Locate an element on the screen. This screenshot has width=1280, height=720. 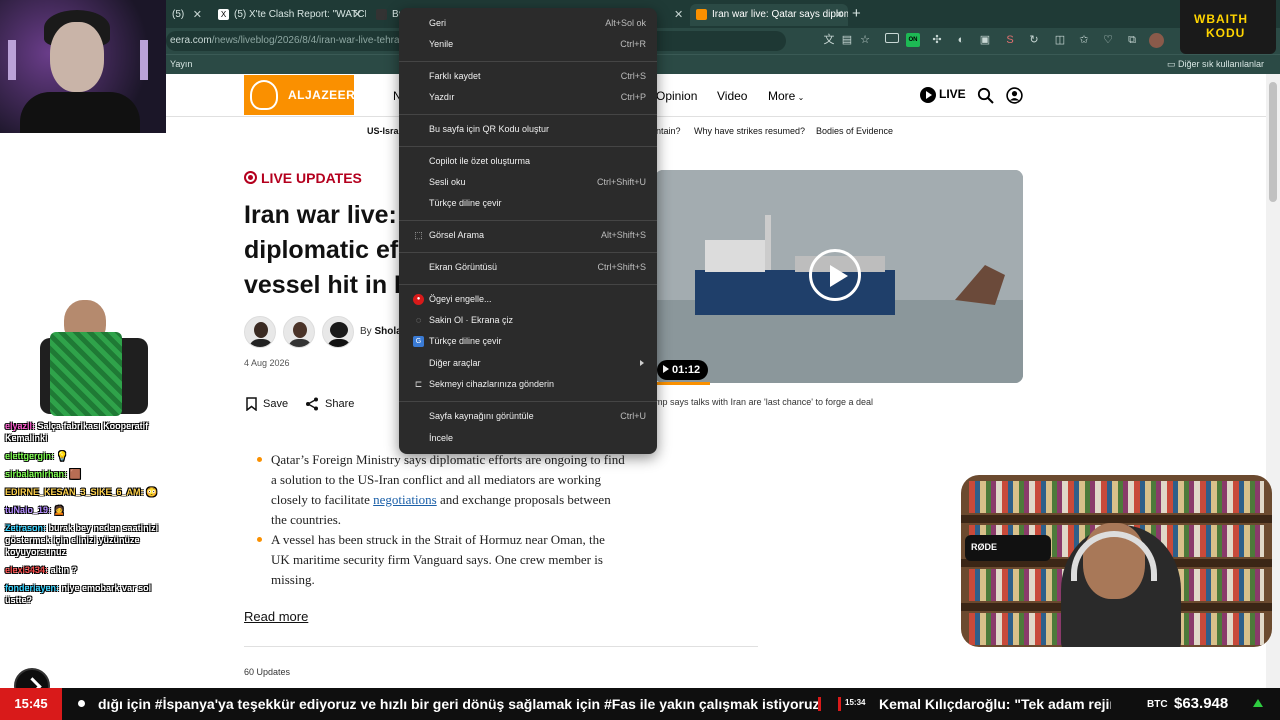
menu-shortcut: Ctrl+U is located at coordinates (633, 416).